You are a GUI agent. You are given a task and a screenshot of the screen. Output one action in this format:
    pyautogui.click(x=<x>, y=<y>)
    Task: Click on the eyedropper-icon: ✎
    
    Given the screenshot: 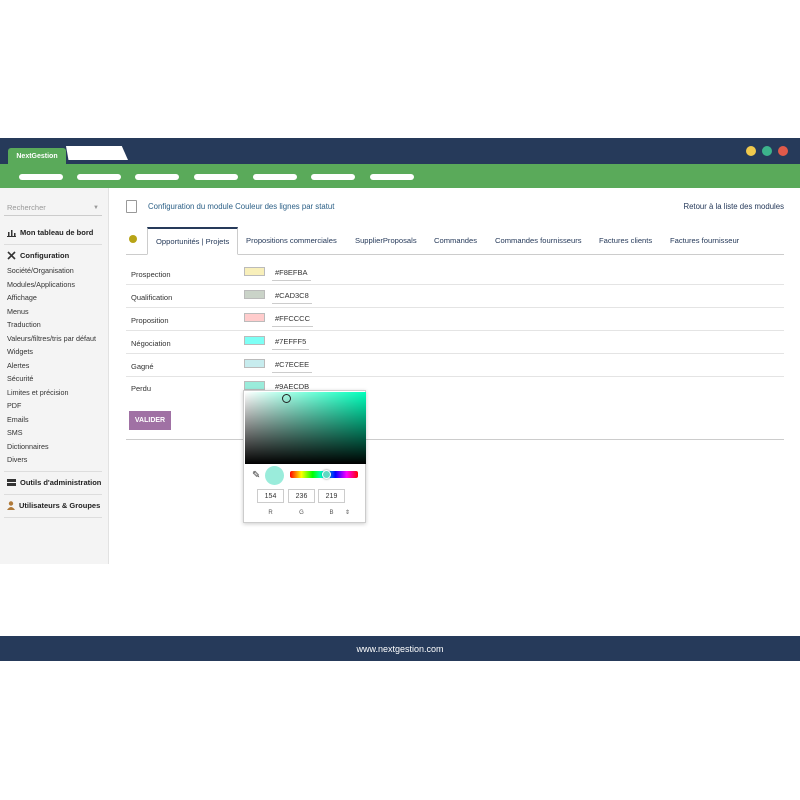 What is the action you would take?
    pyautogui.click(x=256, y=475)
    